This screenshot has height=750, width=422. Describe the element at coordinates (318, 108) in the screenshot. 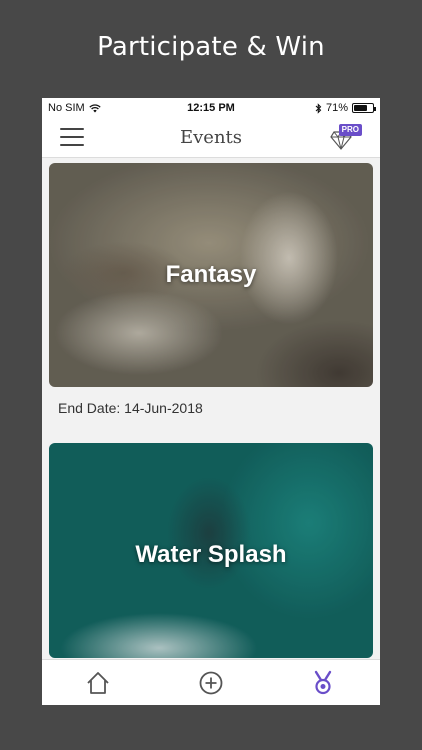

I see `bluetooth-icon` at that location.